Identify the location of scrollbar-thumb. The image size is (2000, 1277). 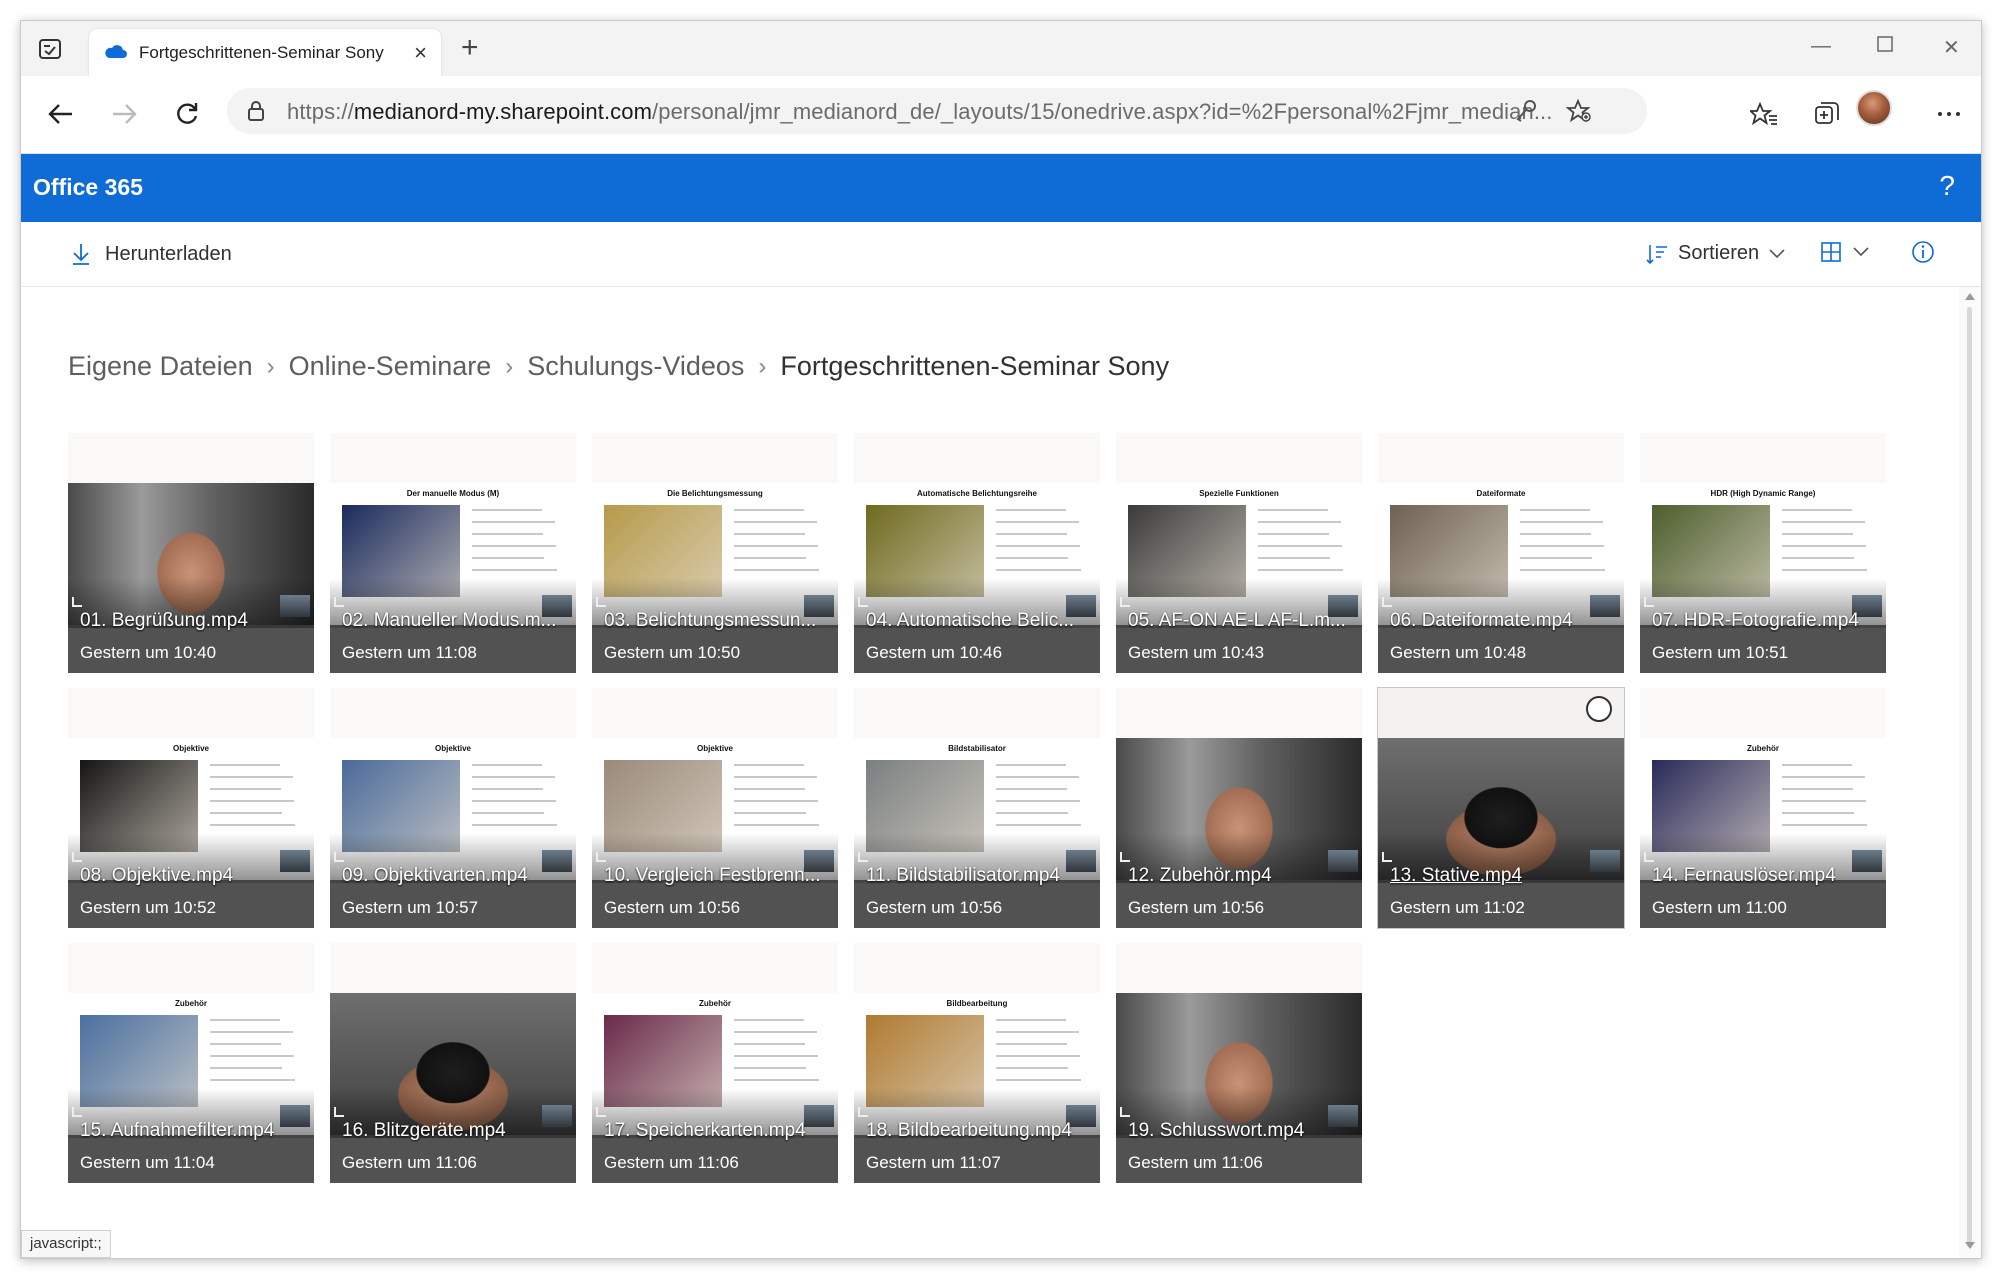
(1969, 777).